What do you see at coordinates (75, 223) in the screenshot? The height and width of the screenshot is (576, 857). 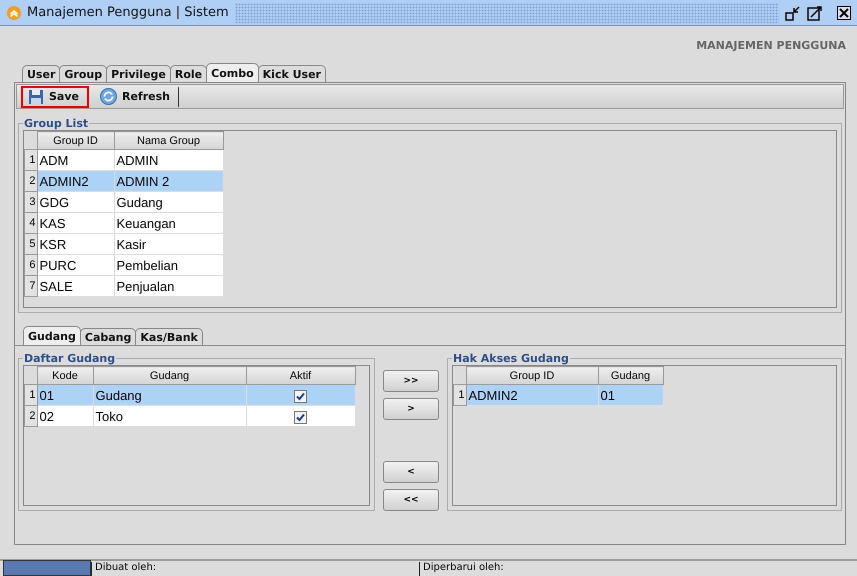 I see `table-cell: KAS` at bounding box center [75, 223].